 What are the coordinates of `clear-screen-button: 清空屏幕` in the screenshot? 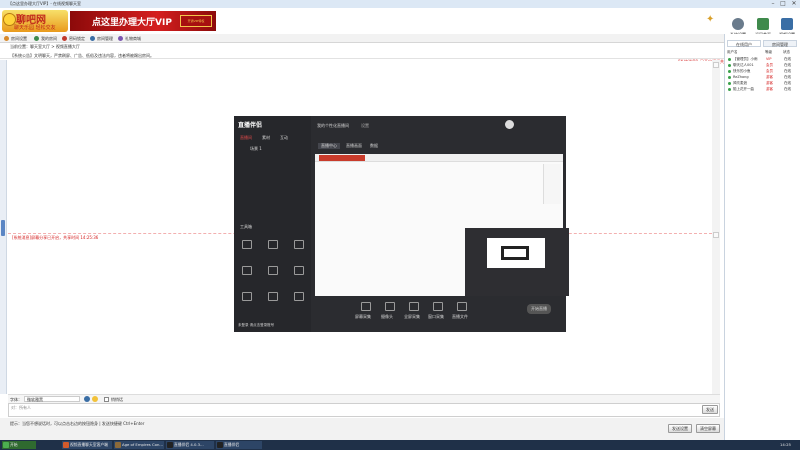 It's located at (708, 428).